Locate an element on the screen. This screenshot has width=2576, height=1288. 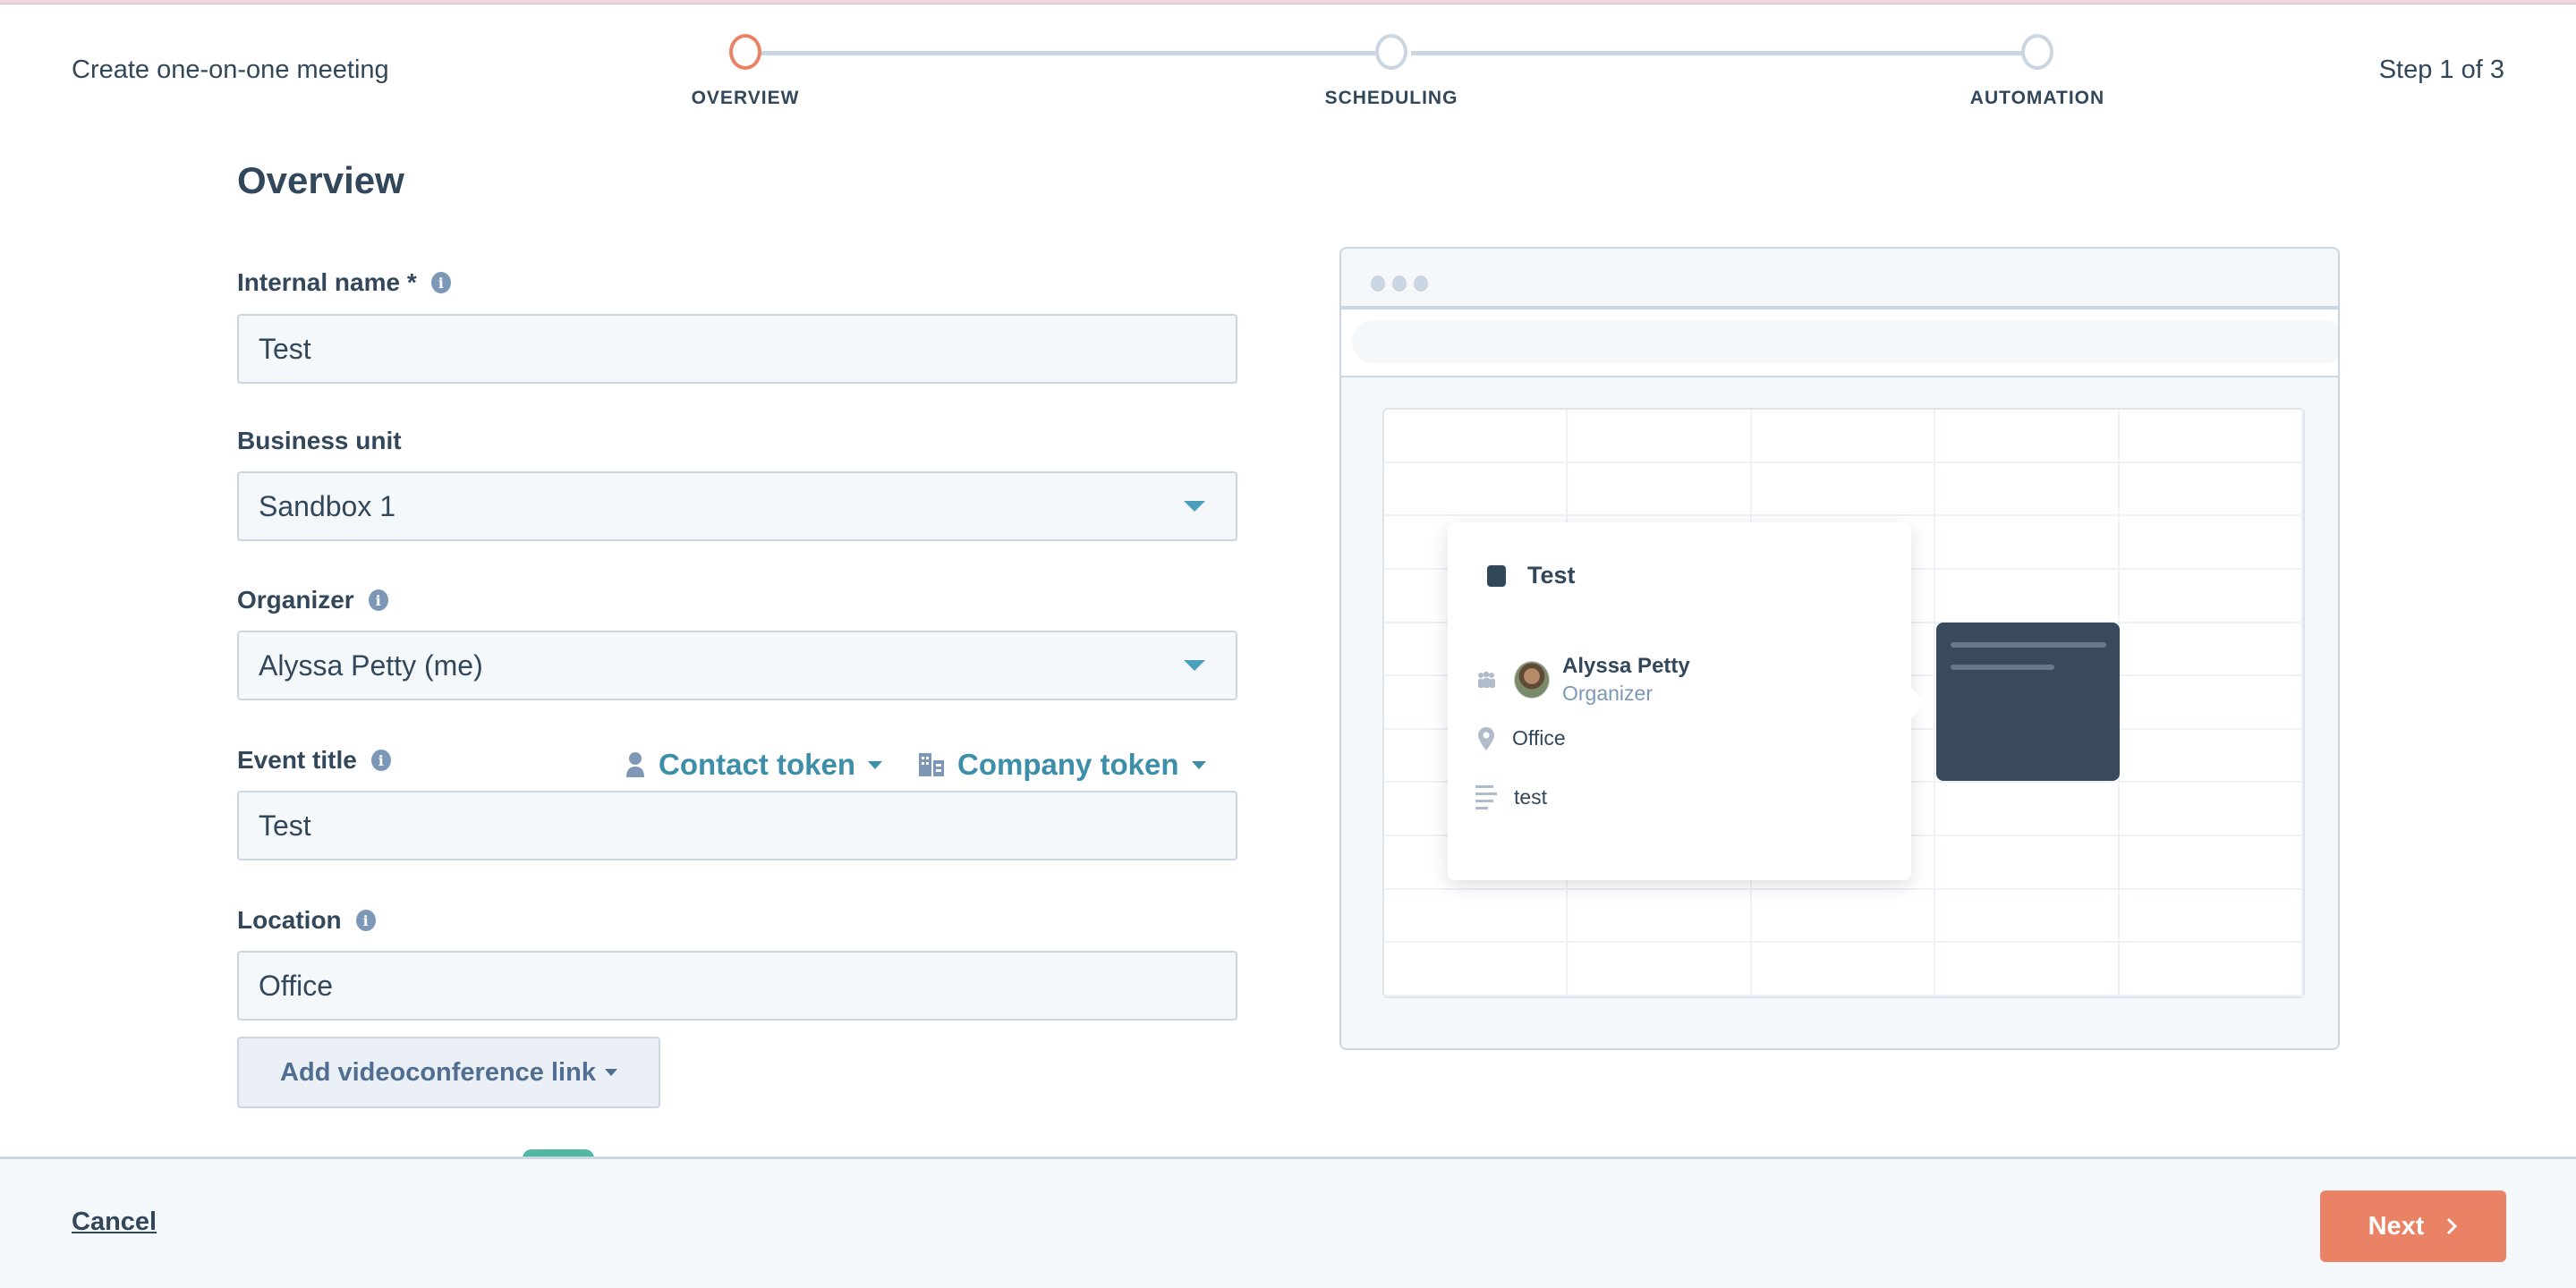
organizer-label: Organizer i is located at coordinates (312, 600).